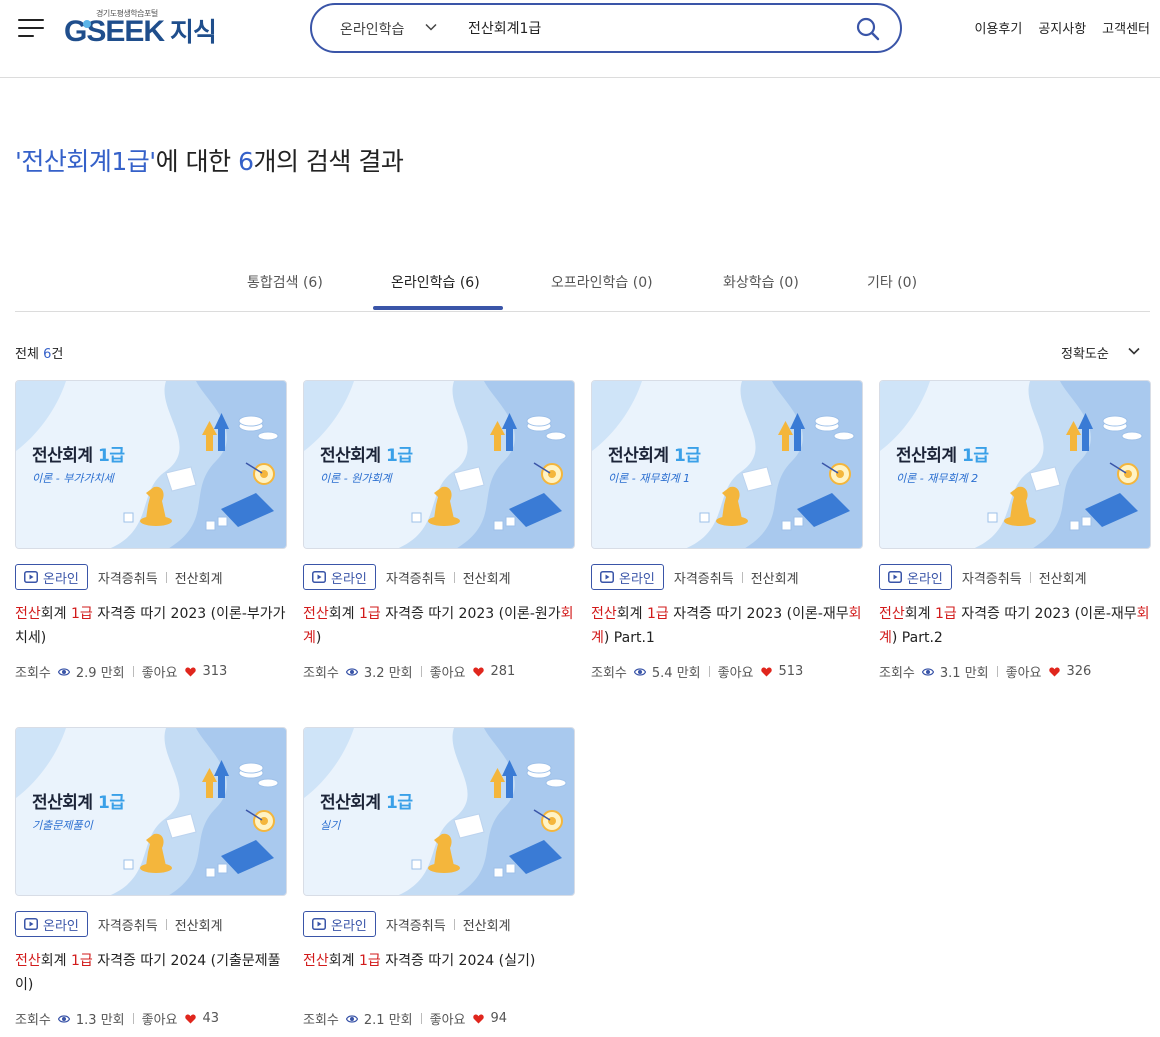  What do you see at coordinates (439, 464) in the screenshot?
I see `course-thumbnail: 전산회계 1급 이론 - 원가회계` at bounding box center [439, 464].